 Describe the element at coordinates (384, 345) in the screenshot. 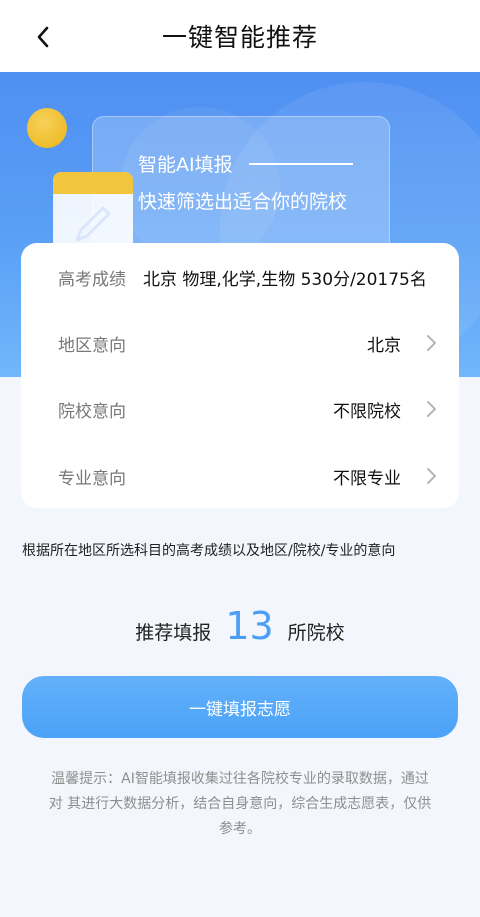

I see `region-value: 北京` at that location.